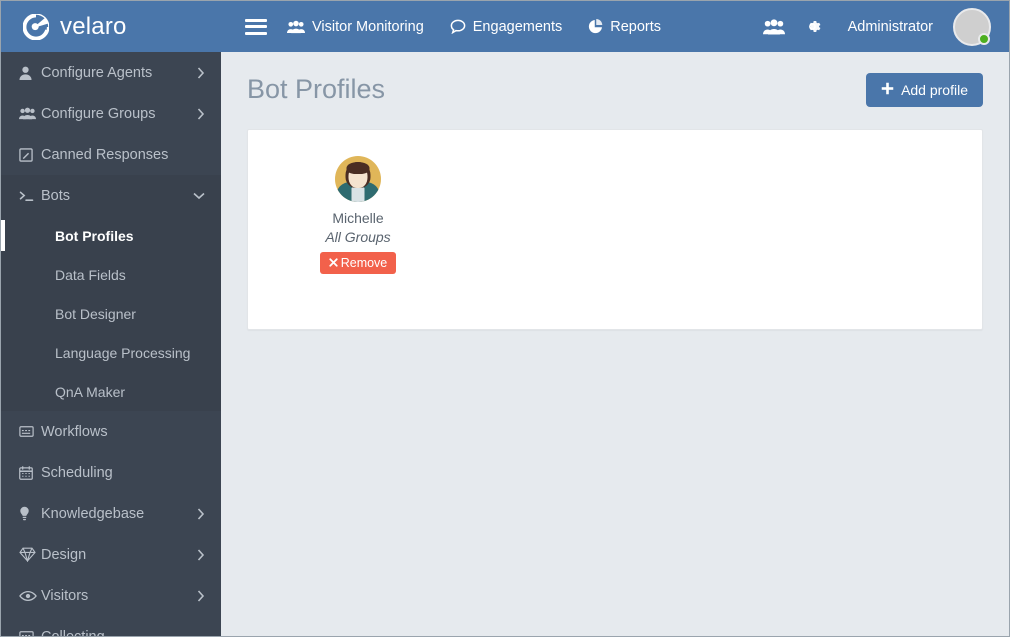  I want to click on nav-engagements: Engagements, so click(506, 27).